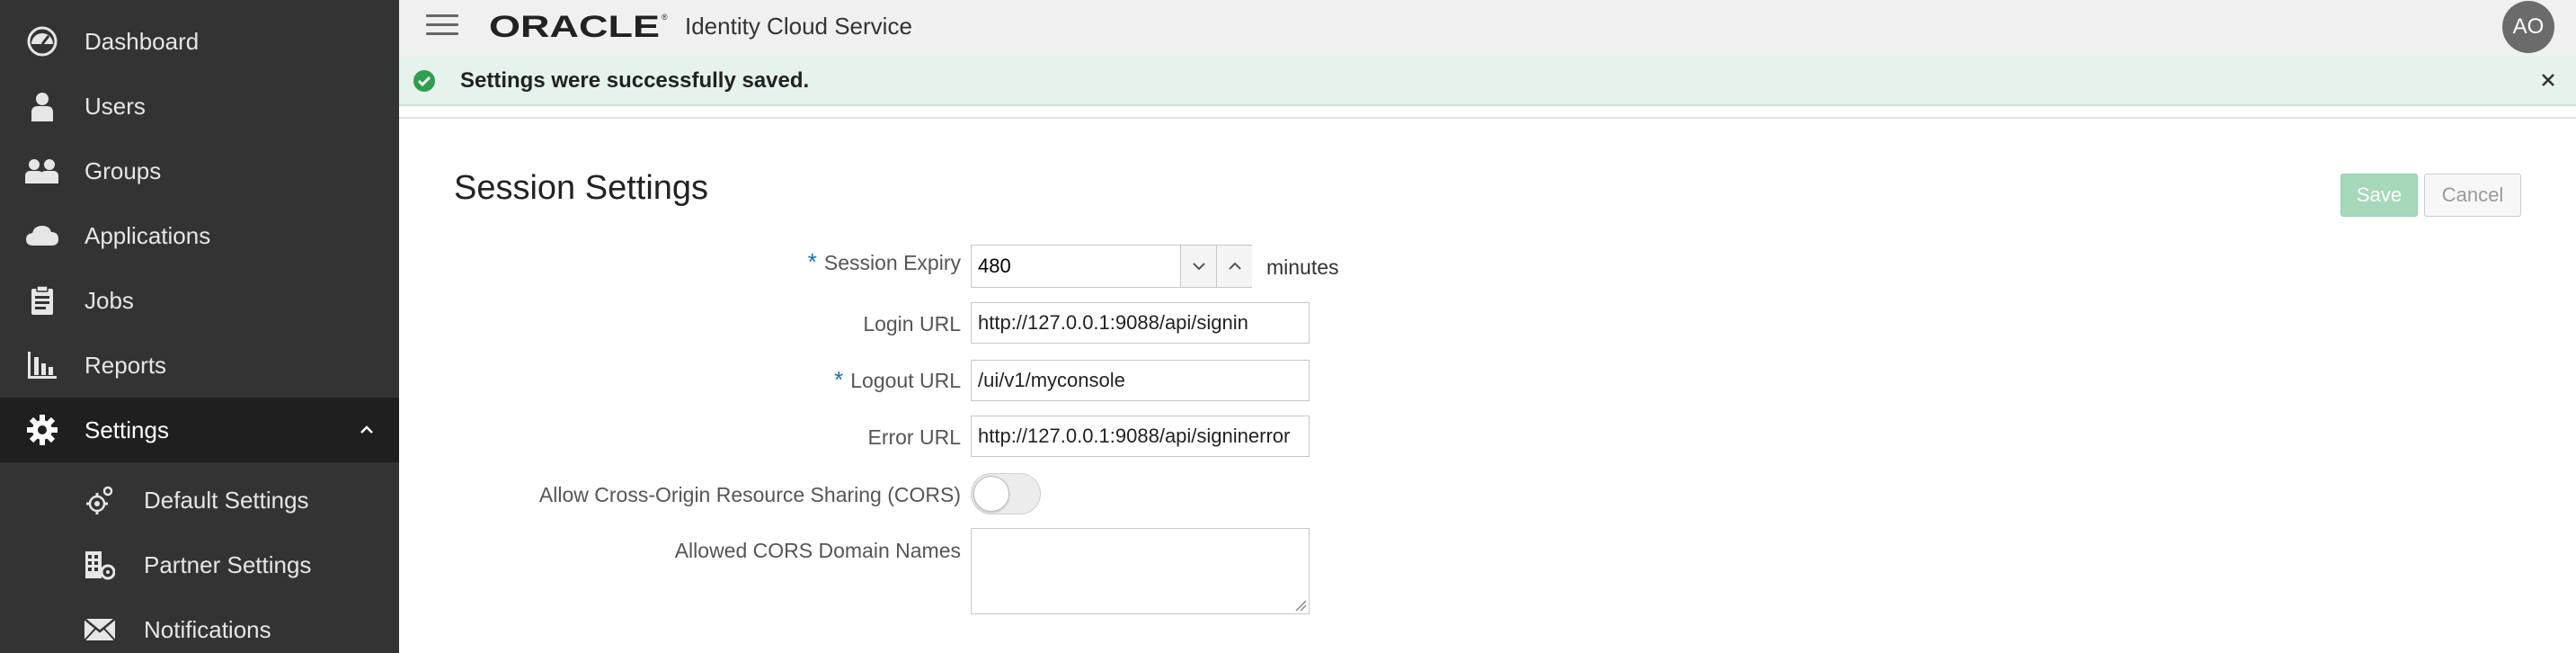 This screenshot has height=653, width=2576. What do you see at coordinates (884, 261) in the screenshot?
I see `session-expiry-label: * Session Expiry` at bounding box center [884, 261].